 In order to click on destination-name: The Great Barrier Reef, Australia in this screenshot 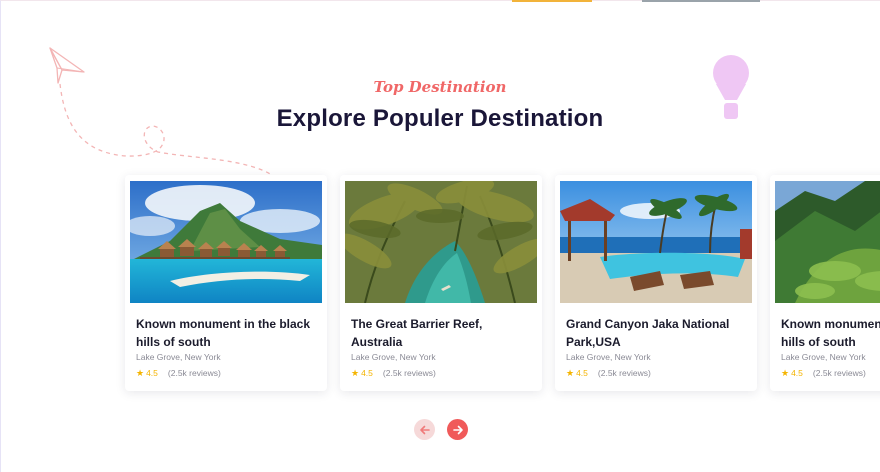, I will do `click(443, 333)`.